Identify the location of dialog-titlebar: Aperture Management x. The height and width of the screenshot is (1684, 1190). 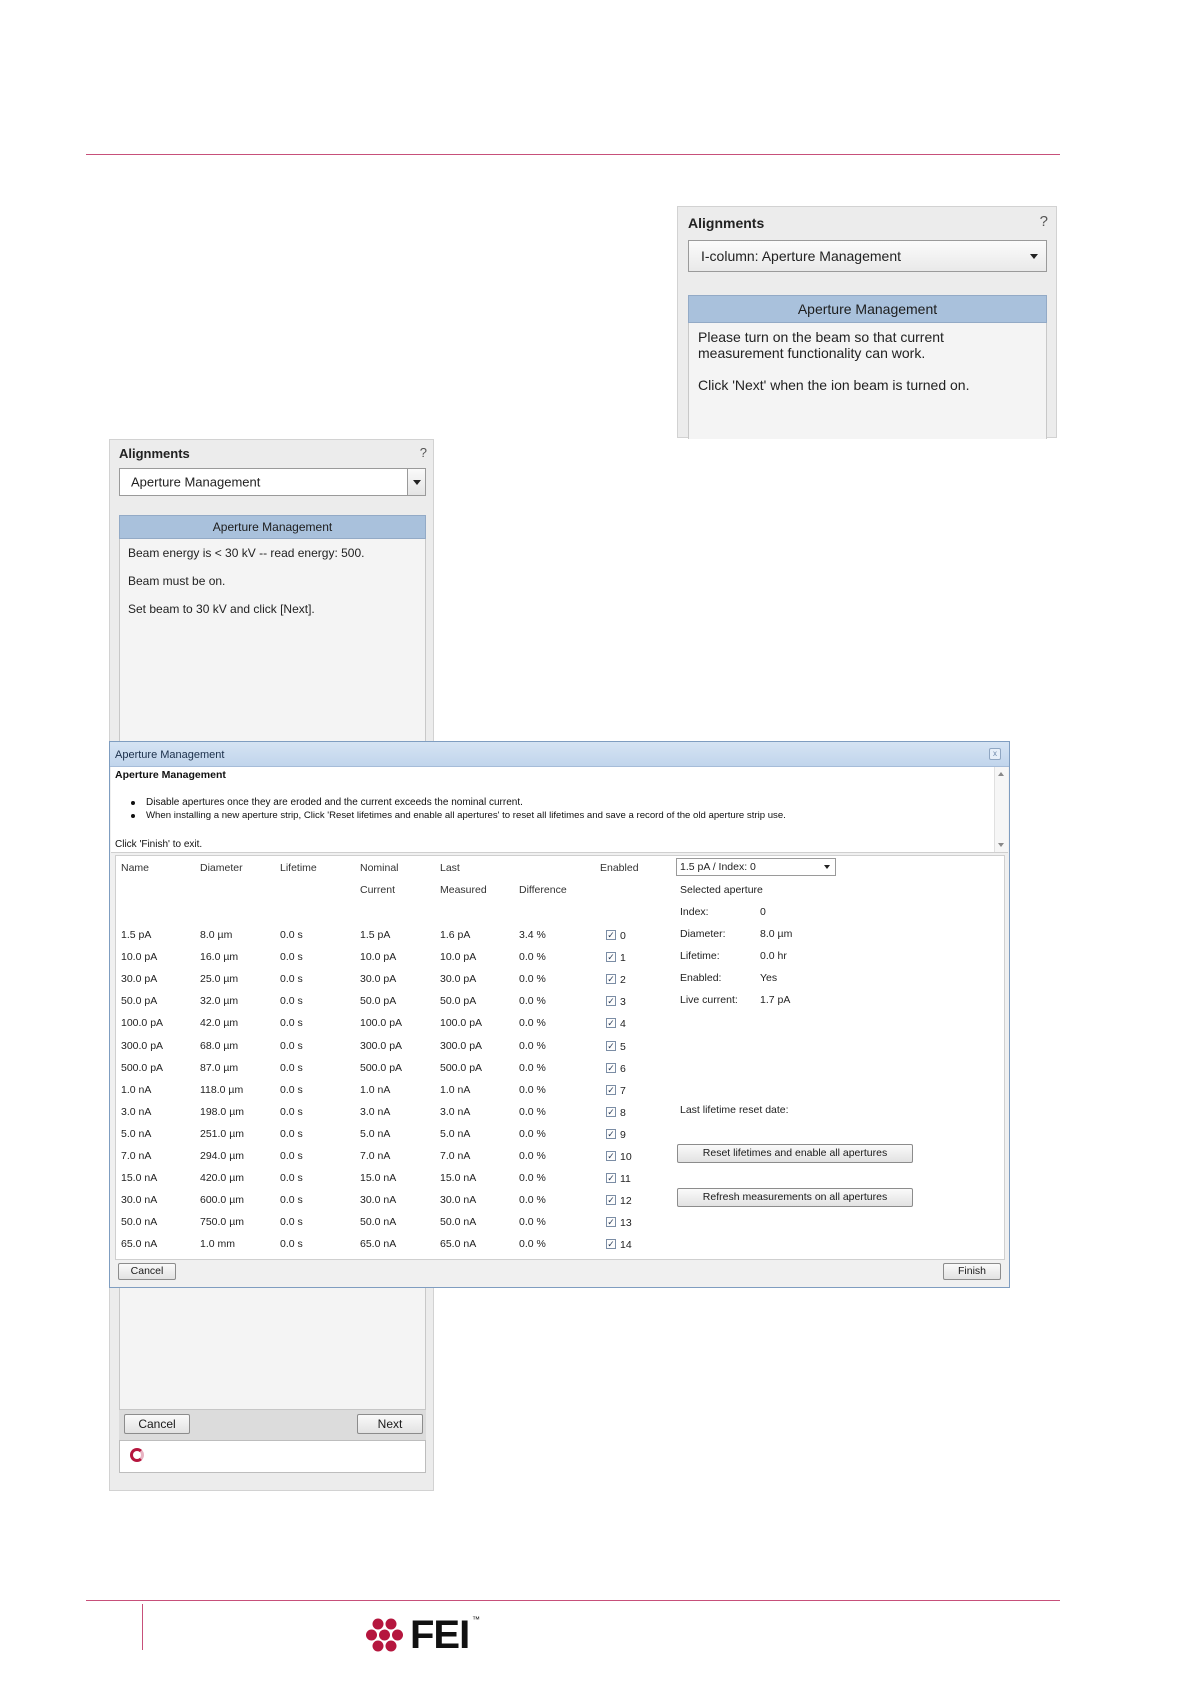
(559, 754).